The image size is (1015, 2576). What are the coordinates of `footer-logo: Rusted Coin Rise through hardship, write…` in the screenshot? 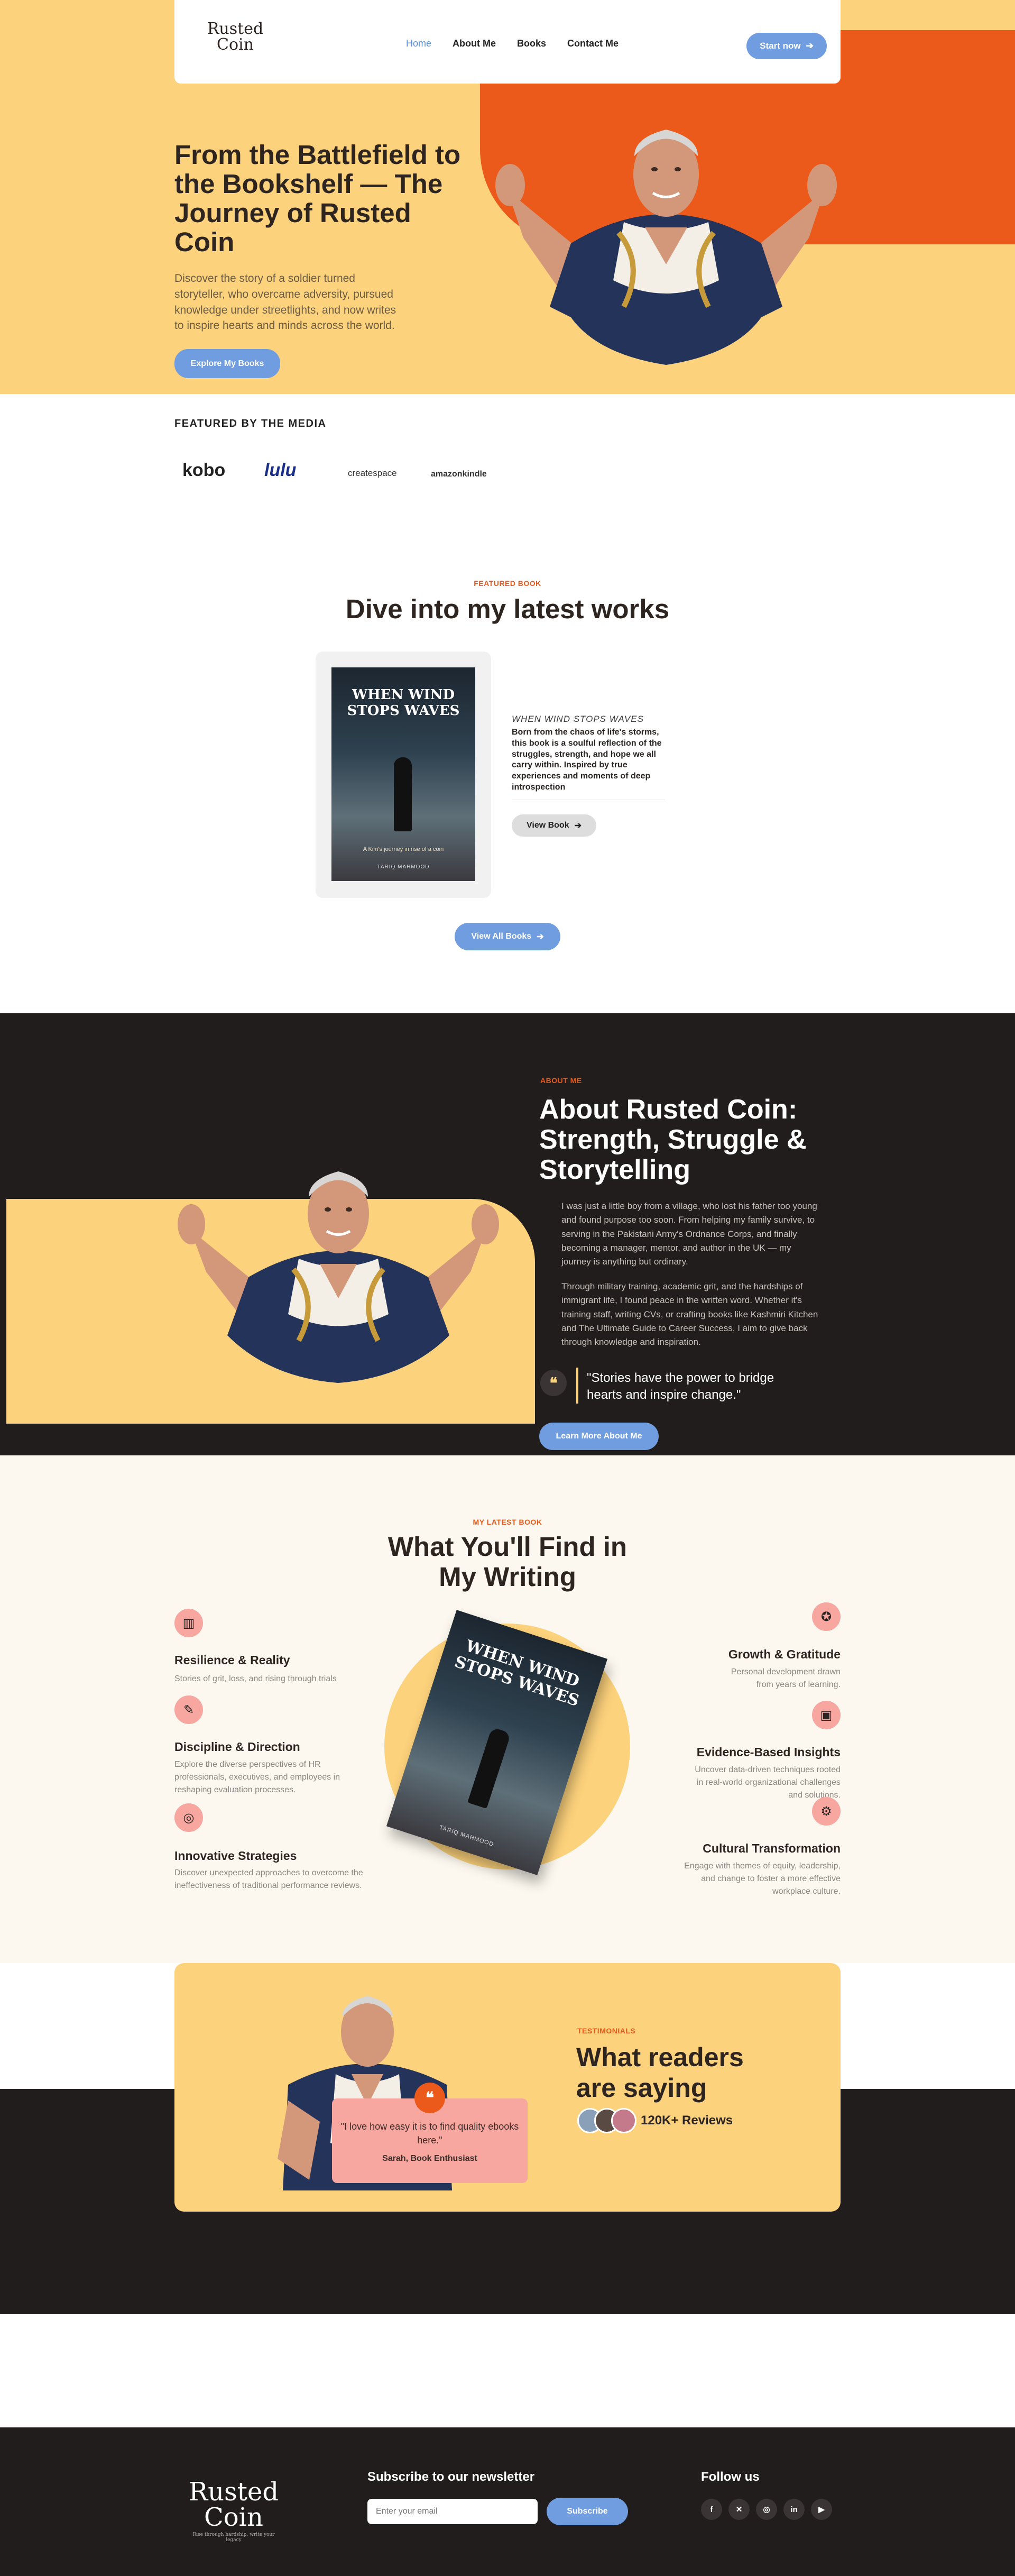 It's located at (233, 2511).